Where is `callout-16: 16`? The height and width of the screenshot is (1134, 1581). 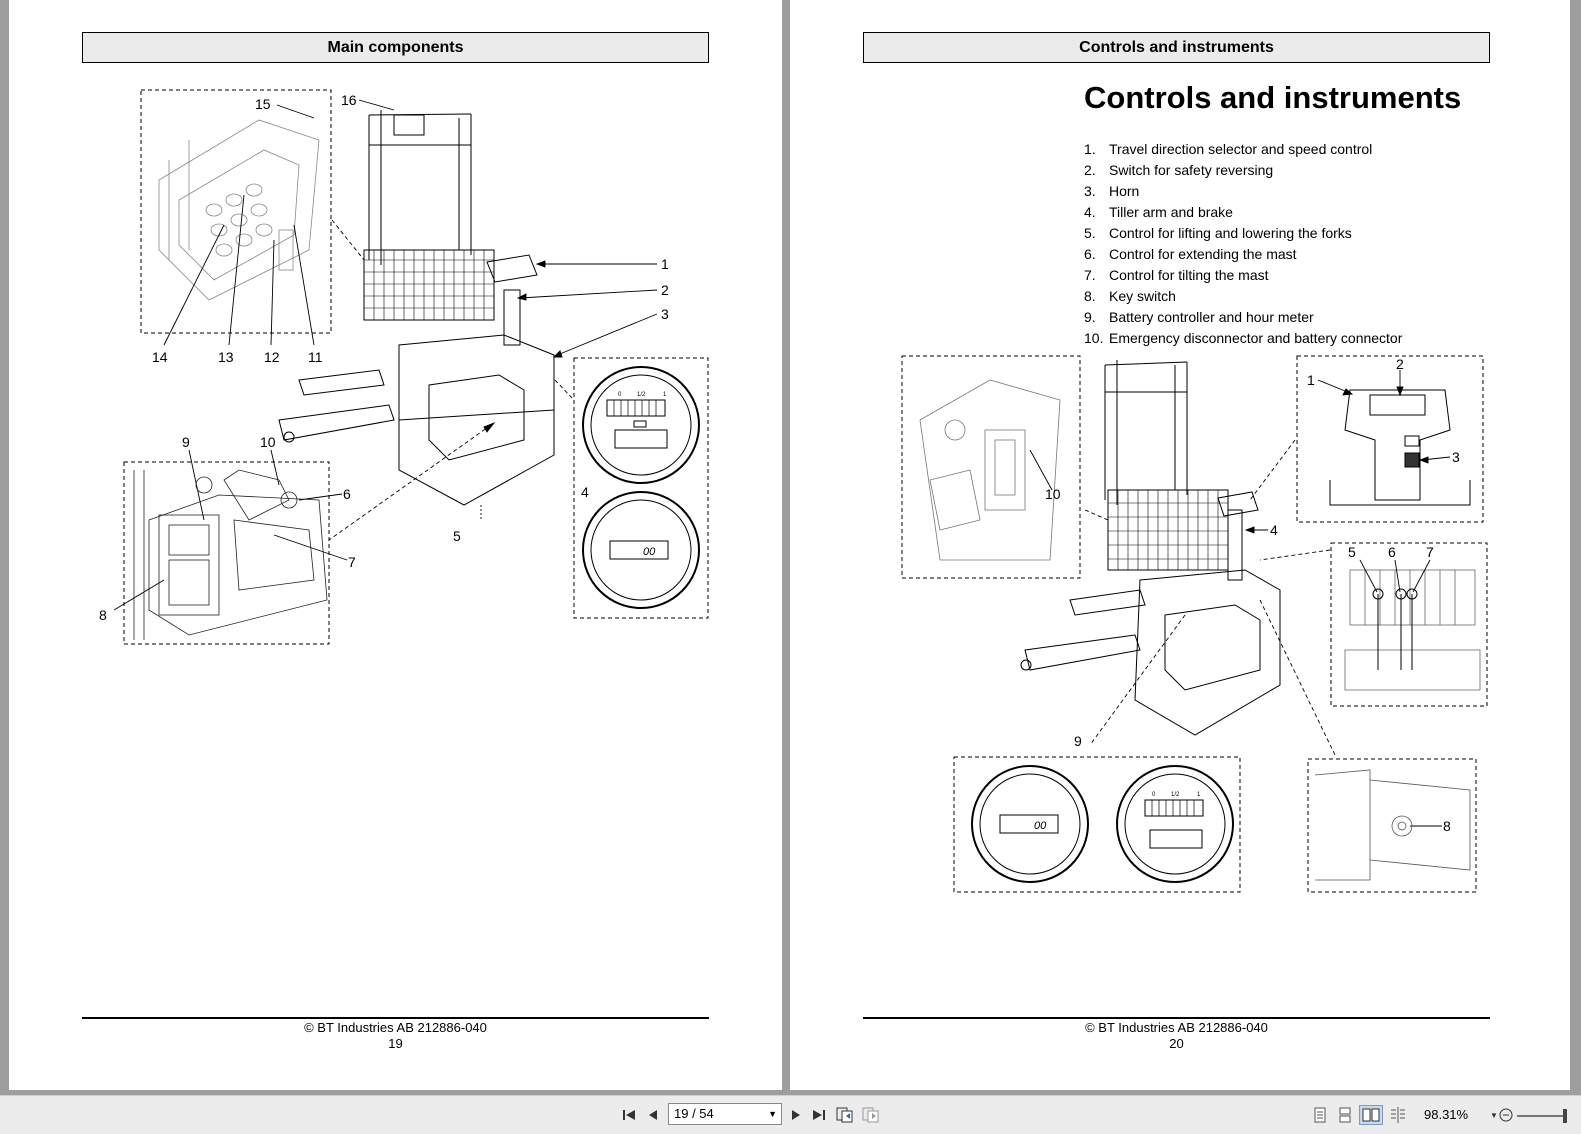 callout-16: 16 is located at coordinates (349, 100).